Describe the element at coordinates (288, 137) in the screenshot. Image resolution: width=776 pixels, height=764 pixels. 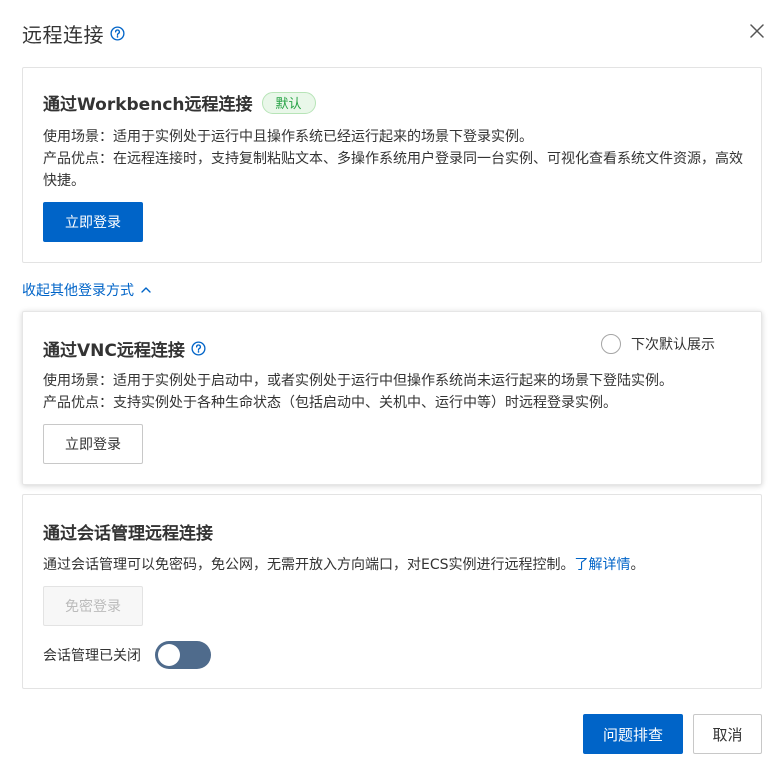
I see `workbench-scenario: 使用场景：适用于实例处于运行中且操作系统已经运行起来的场景下登录实例。` at that location.